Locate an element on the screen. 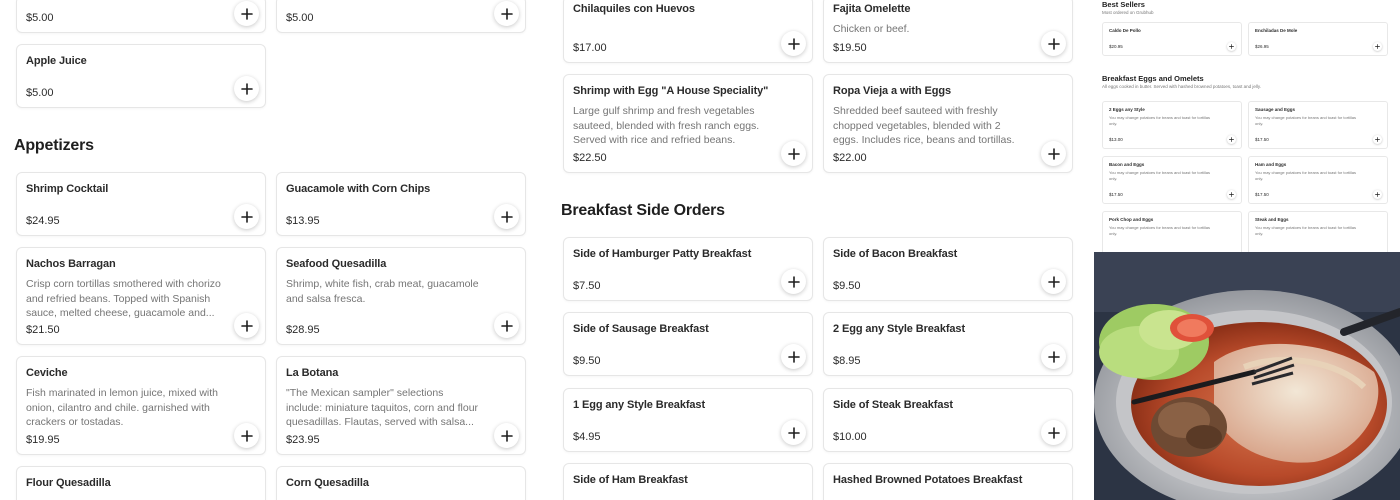 Image resolution: width=1400 pixels, height=500 pixels. best-sellers-title: Best Sellers is located at coordinates (1123, 4).